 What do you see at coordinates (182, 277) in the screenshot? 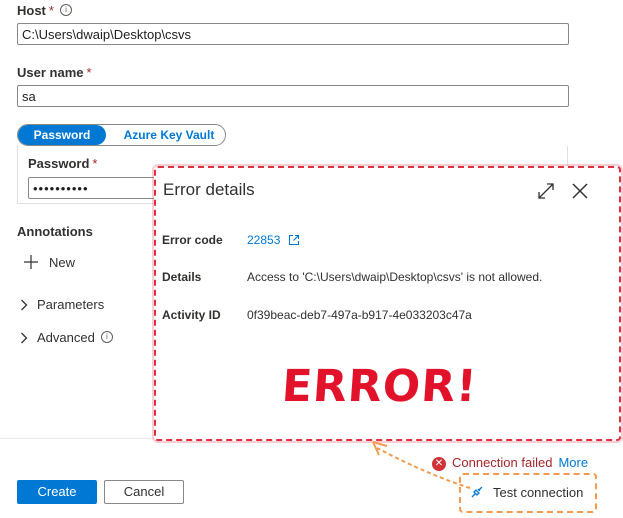
I see `details-label: Details` at bounding box center [182, 277].